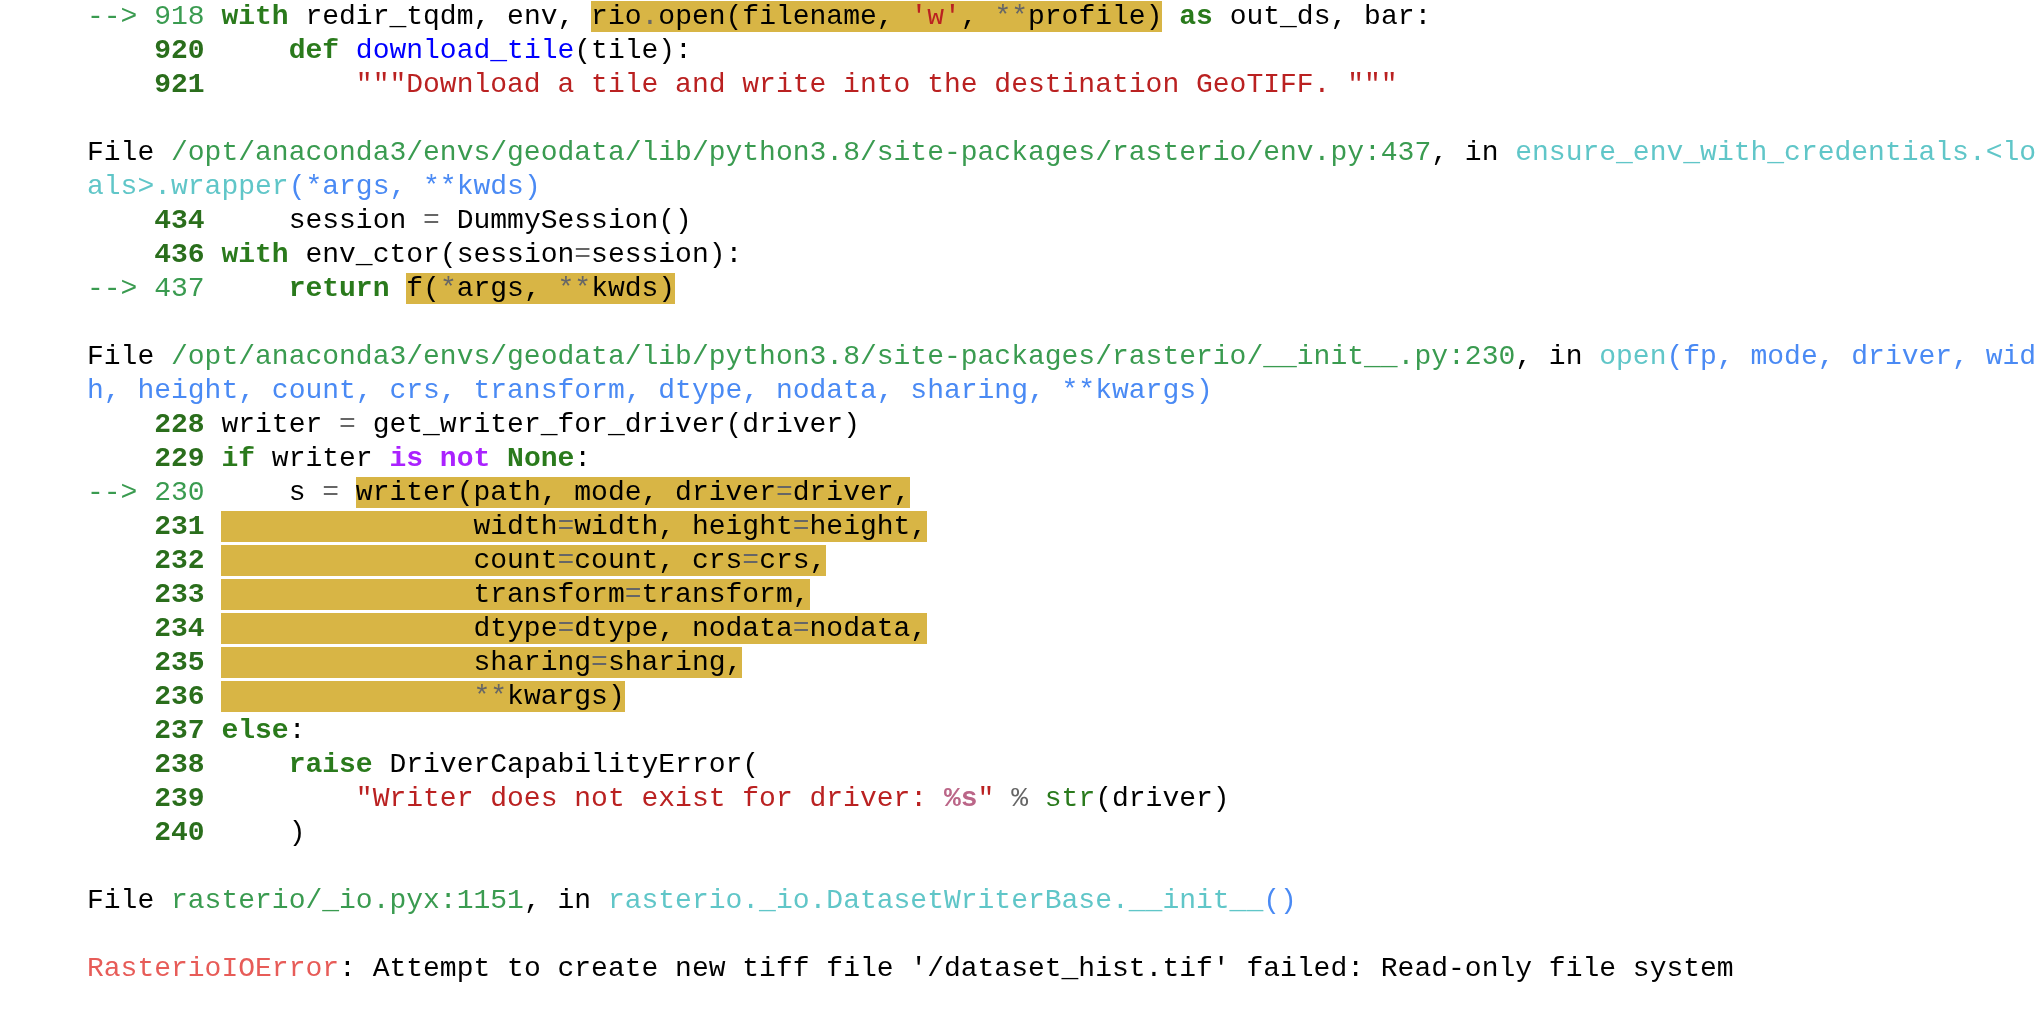 The height and width of the screenshot is (1022, 2044). Describe the element at coordinates (179, 425) in the screenshot. I see `line-number: 228` at that location.